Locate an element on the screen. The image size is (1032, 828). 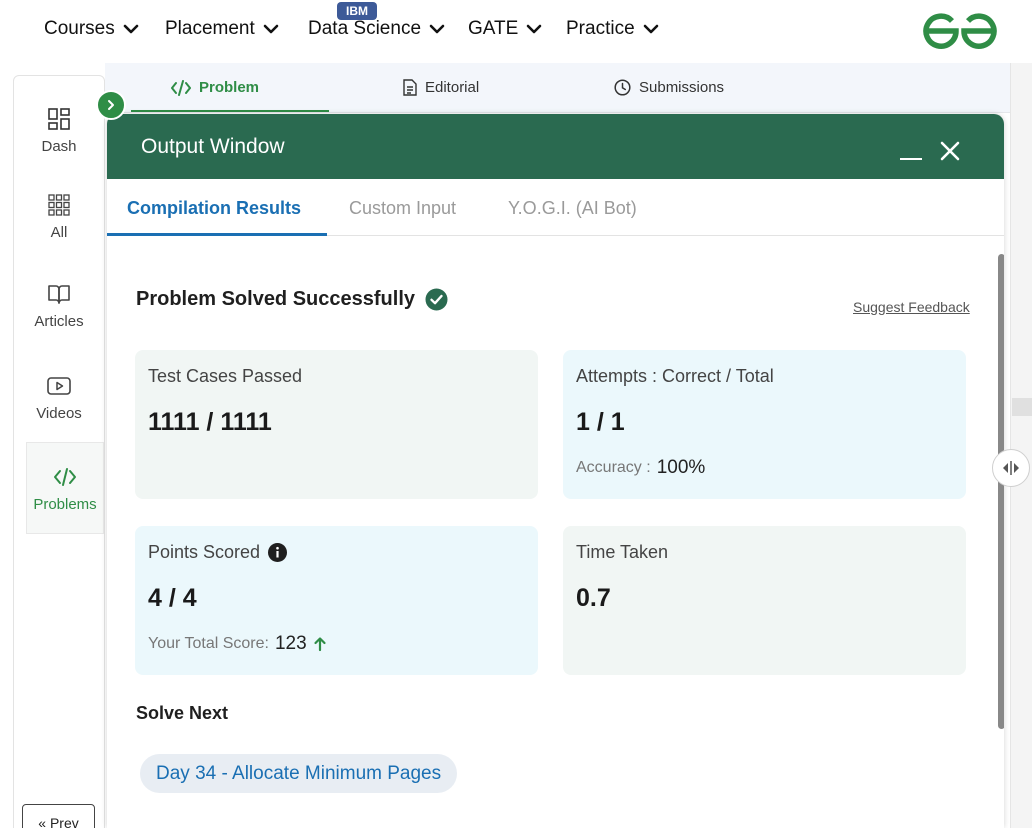
nav-data-science: Data Science is located at coordinates (376, 29).